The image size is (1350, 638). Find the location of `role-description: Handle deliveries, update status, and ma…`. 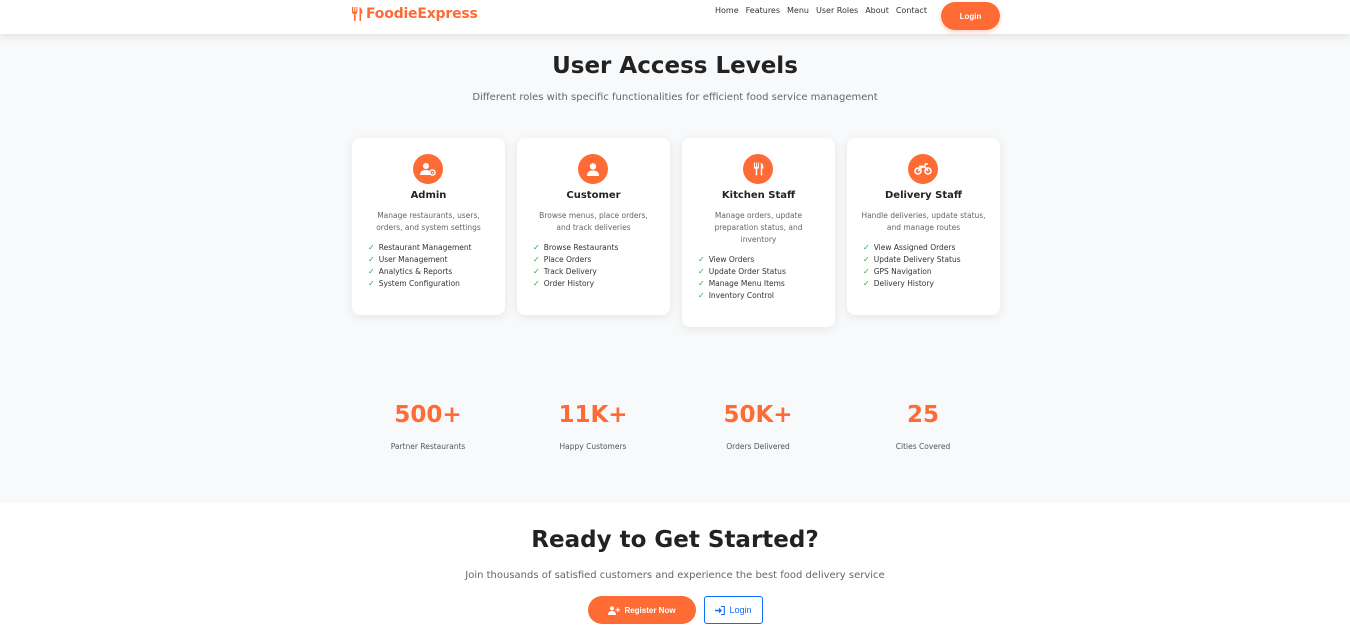

role-description: Handle deliveries, update status, and ma… is located at coordinates (923, 221).